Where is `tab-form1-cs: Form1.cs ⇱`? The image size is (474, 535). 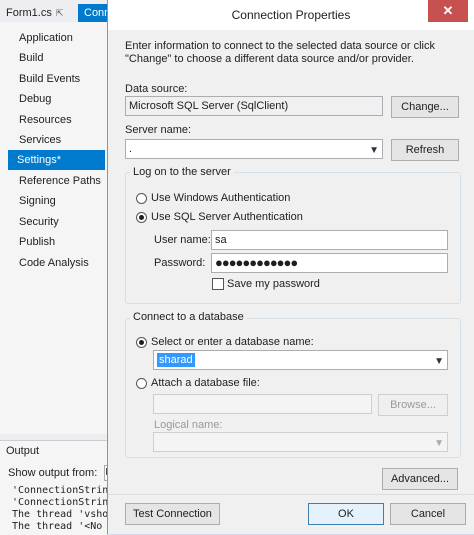
tab-form1-cs: Form1.cs ⇱ is located at coordinates (41, 13).